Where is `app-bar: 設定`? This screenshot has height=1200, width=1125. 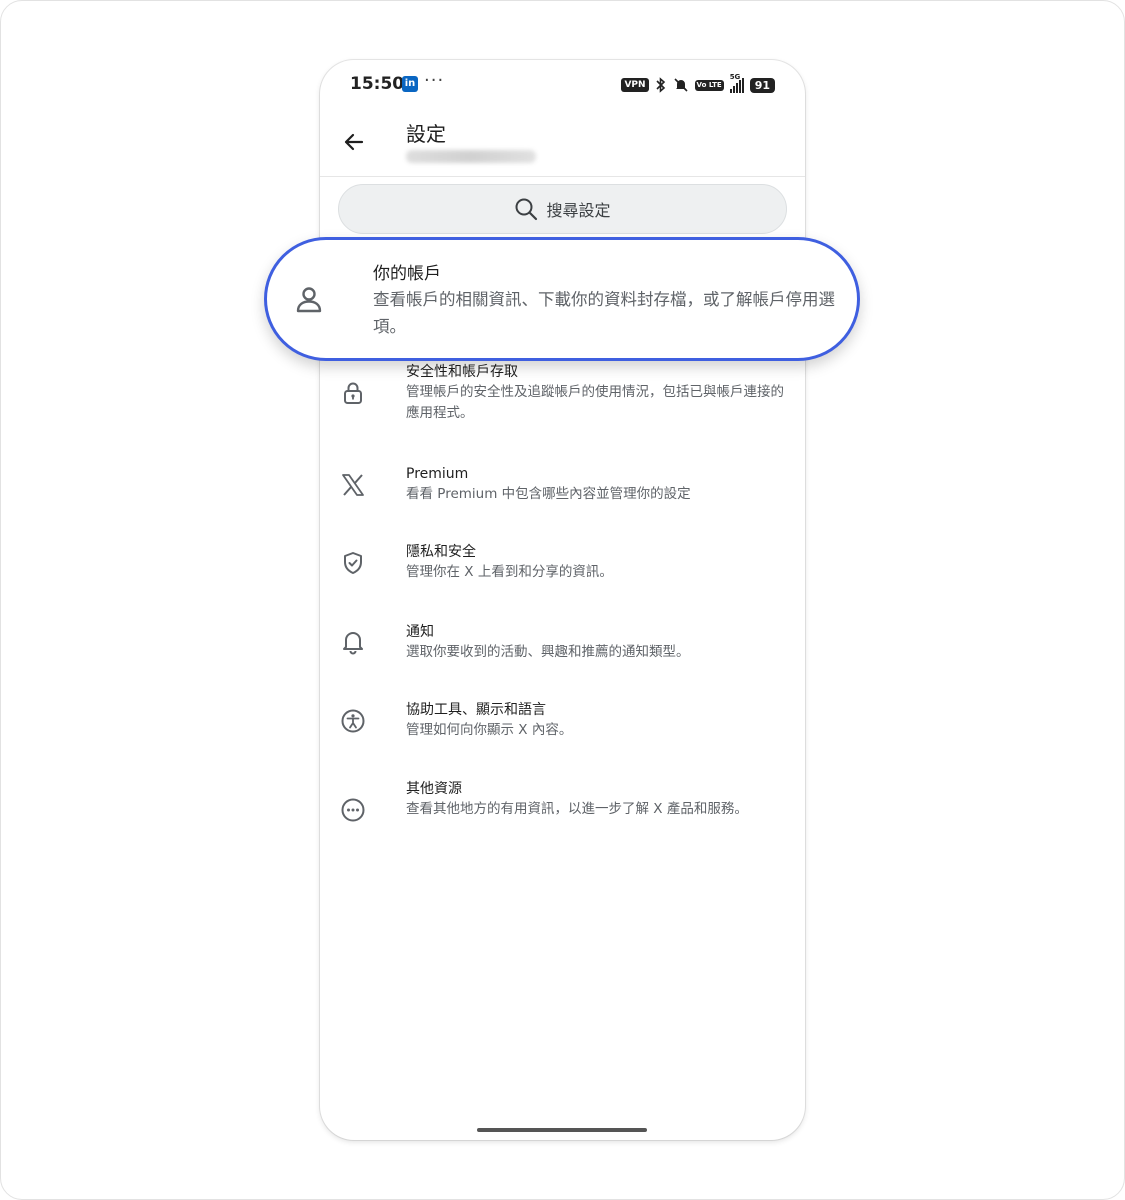 app-bar: 設定 is located at coordinates (562, 142).